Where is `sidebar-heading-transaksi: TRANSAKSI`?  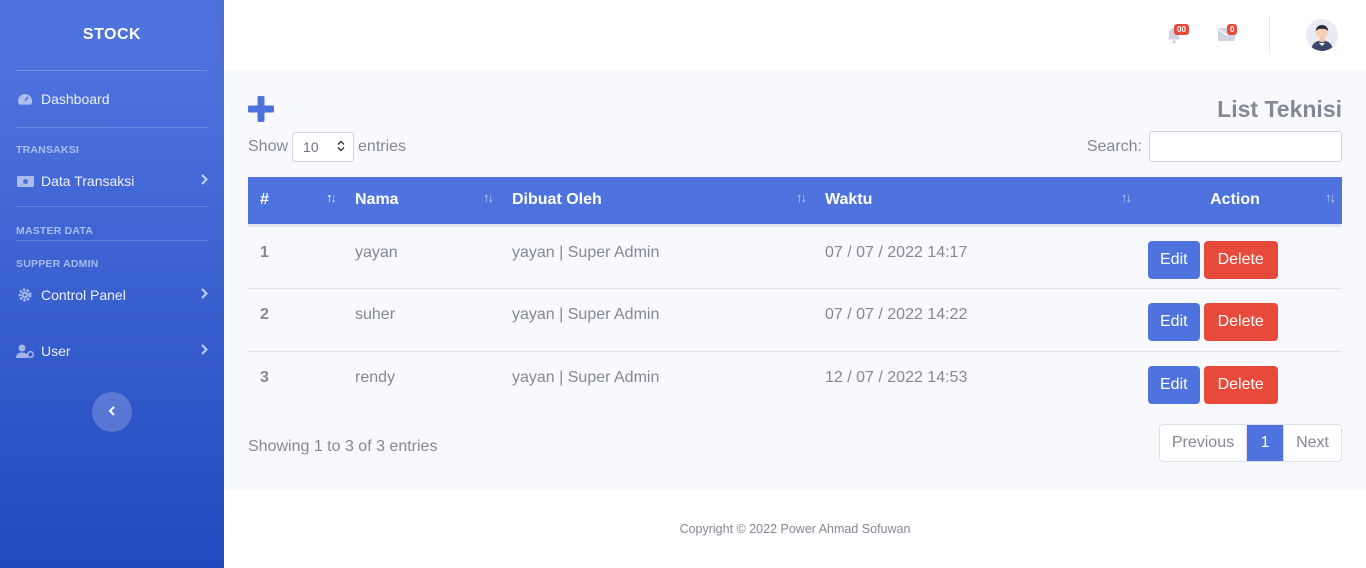 sidebar-heading-transaksi: TRANSAKSI is located at coordinates (48, 150).